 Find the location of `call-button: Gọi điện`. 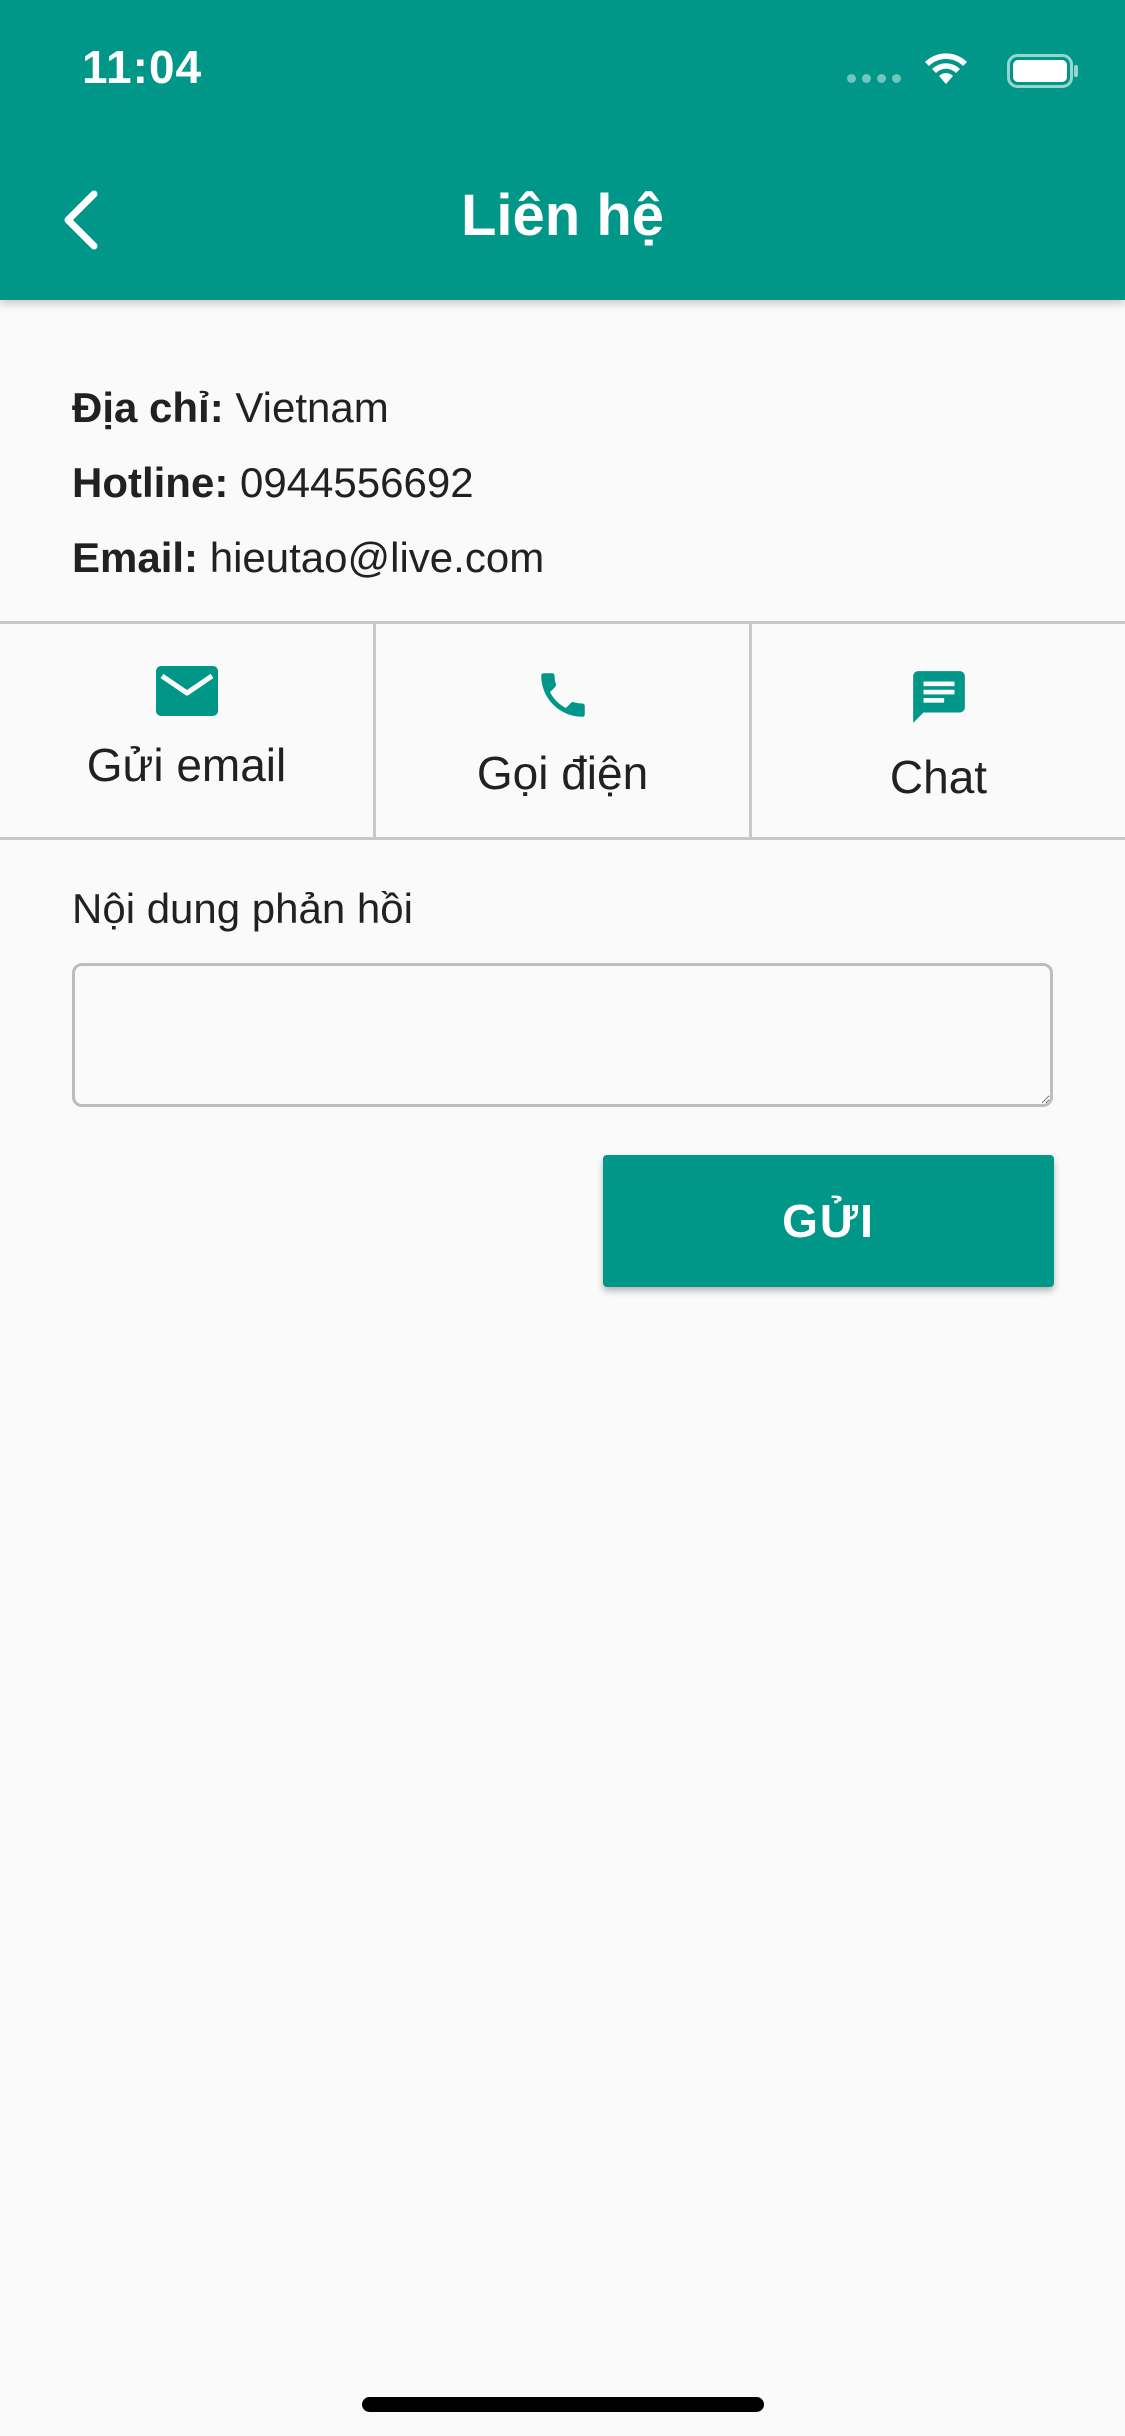

call-button: Gọi điện is located at coordinates (561, 730).